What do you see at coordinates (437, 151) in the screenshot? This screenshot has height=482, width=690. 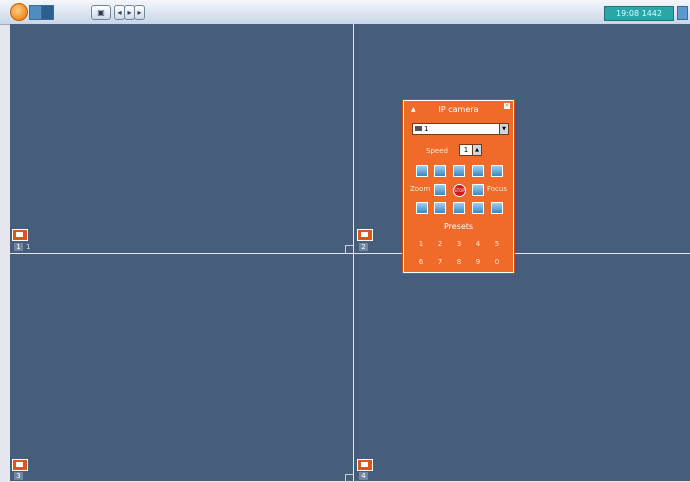 I see `speed-label: Speed` at bounding box center [437, 151].